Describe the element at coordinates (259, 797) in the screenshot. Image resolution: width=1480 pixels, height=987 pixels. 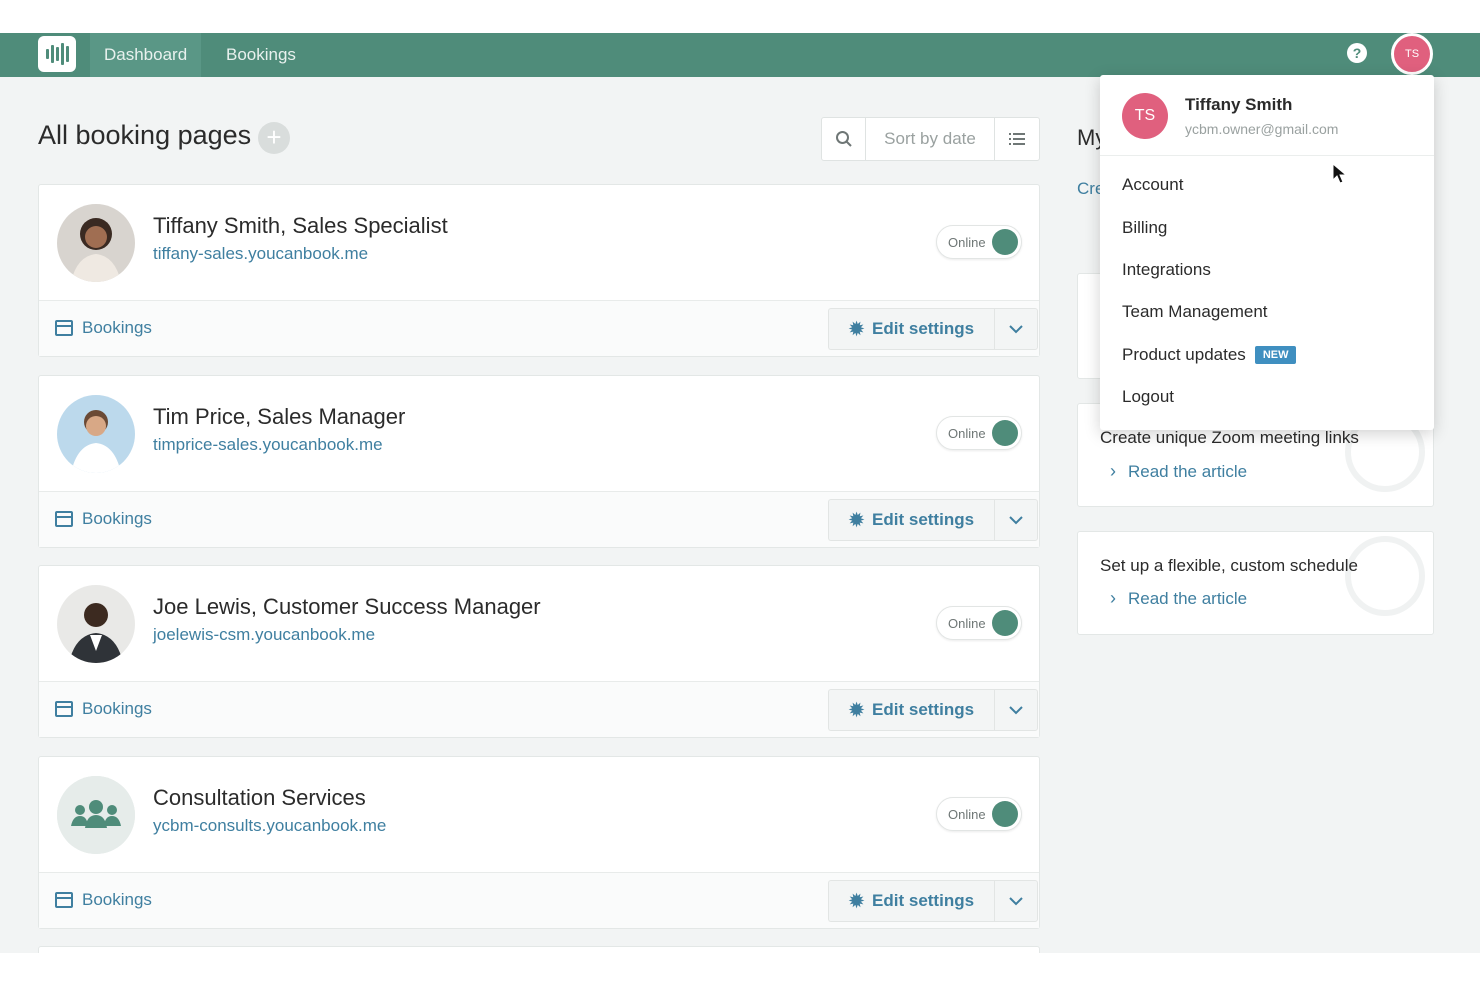
I see `booking-page-name: Consultation Services` at that location.